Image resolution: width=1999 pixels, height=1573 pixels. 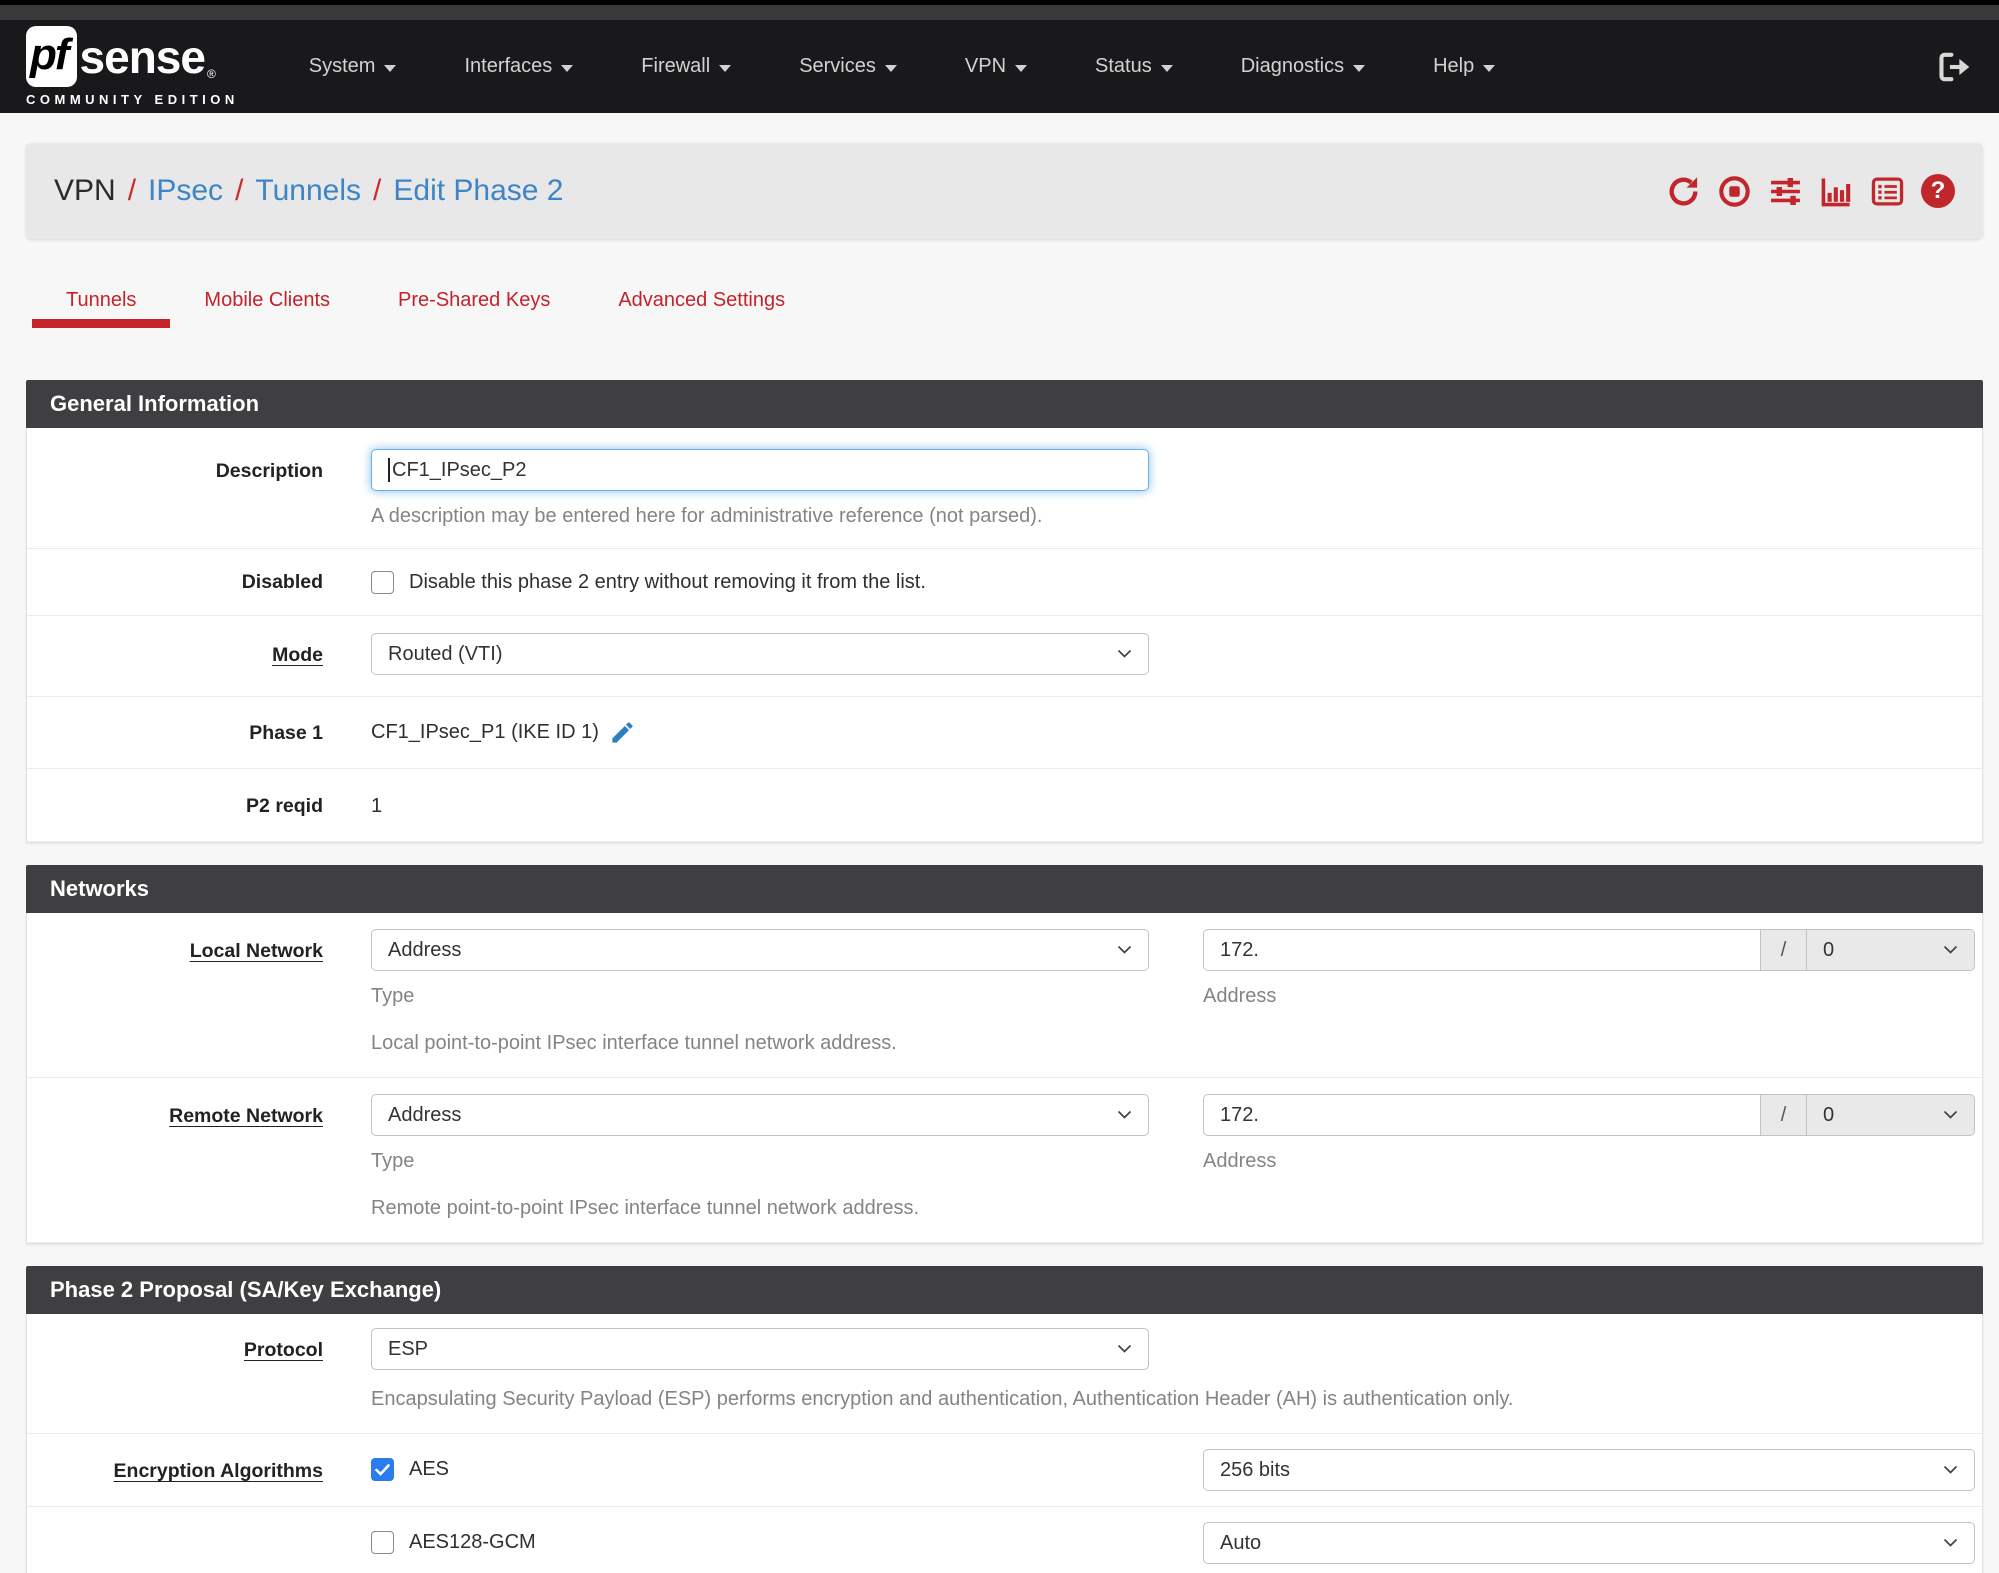 I want to click on breadcrumb-link-ipsec: IPsec, so click(x=185, y=191).